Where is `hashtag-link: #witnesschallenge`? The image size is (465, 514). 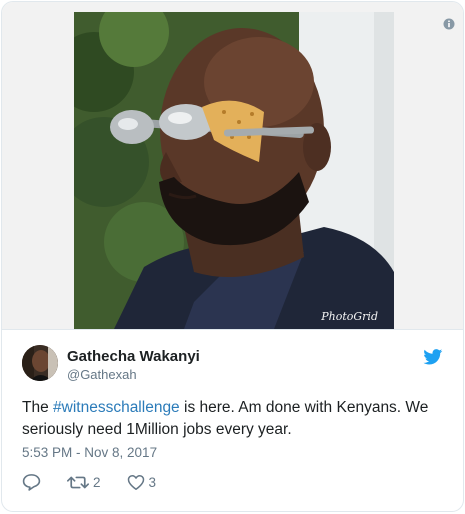
hashtag-link: #witnesschallenge is located at coordinates (116, 407).